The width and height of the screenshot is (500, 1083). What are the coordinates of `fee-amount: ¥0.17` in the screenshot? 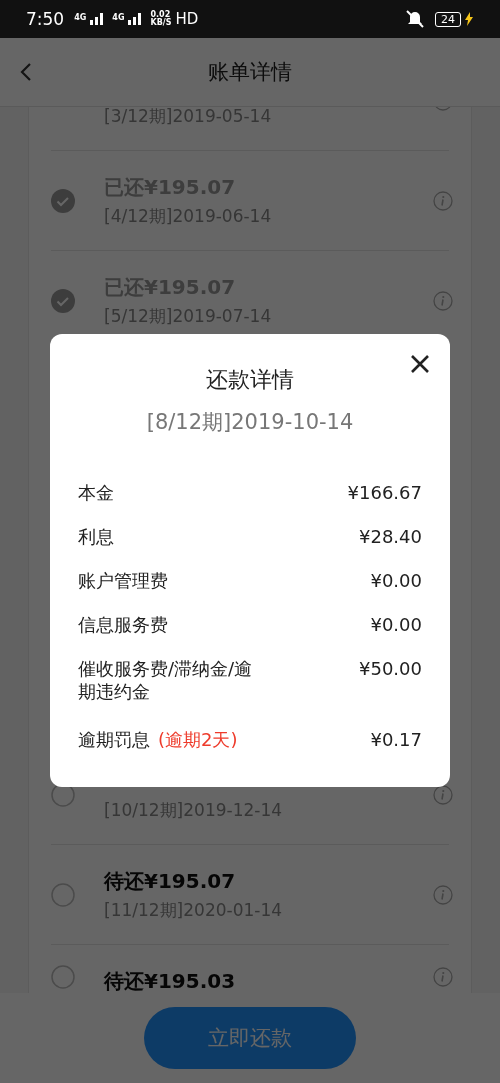 It's located at (396, 739).